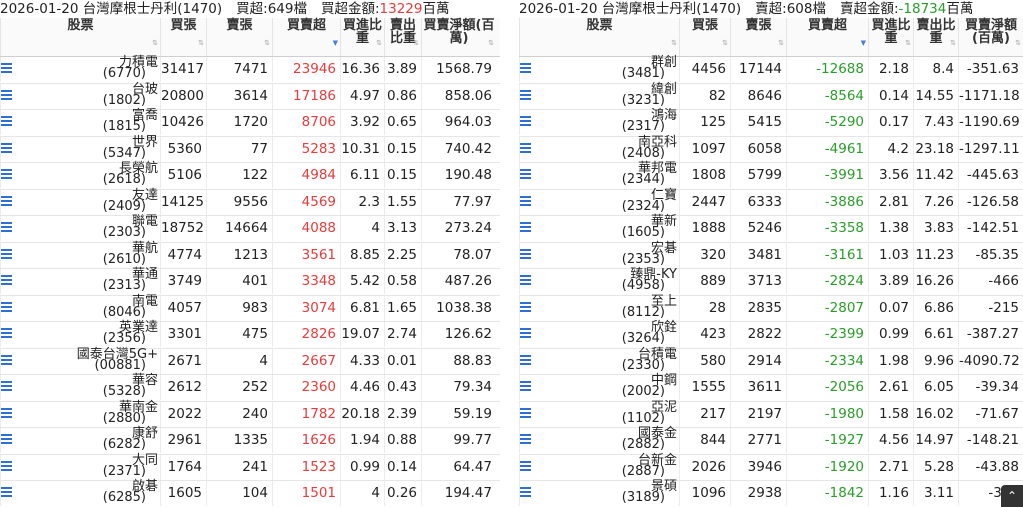 Image resolution: width=1023 pixels, height=507 pixels. Describe the element at coordinates (827, 281) in the screenshot. I see `net-lots-cell: -2824` at that location.